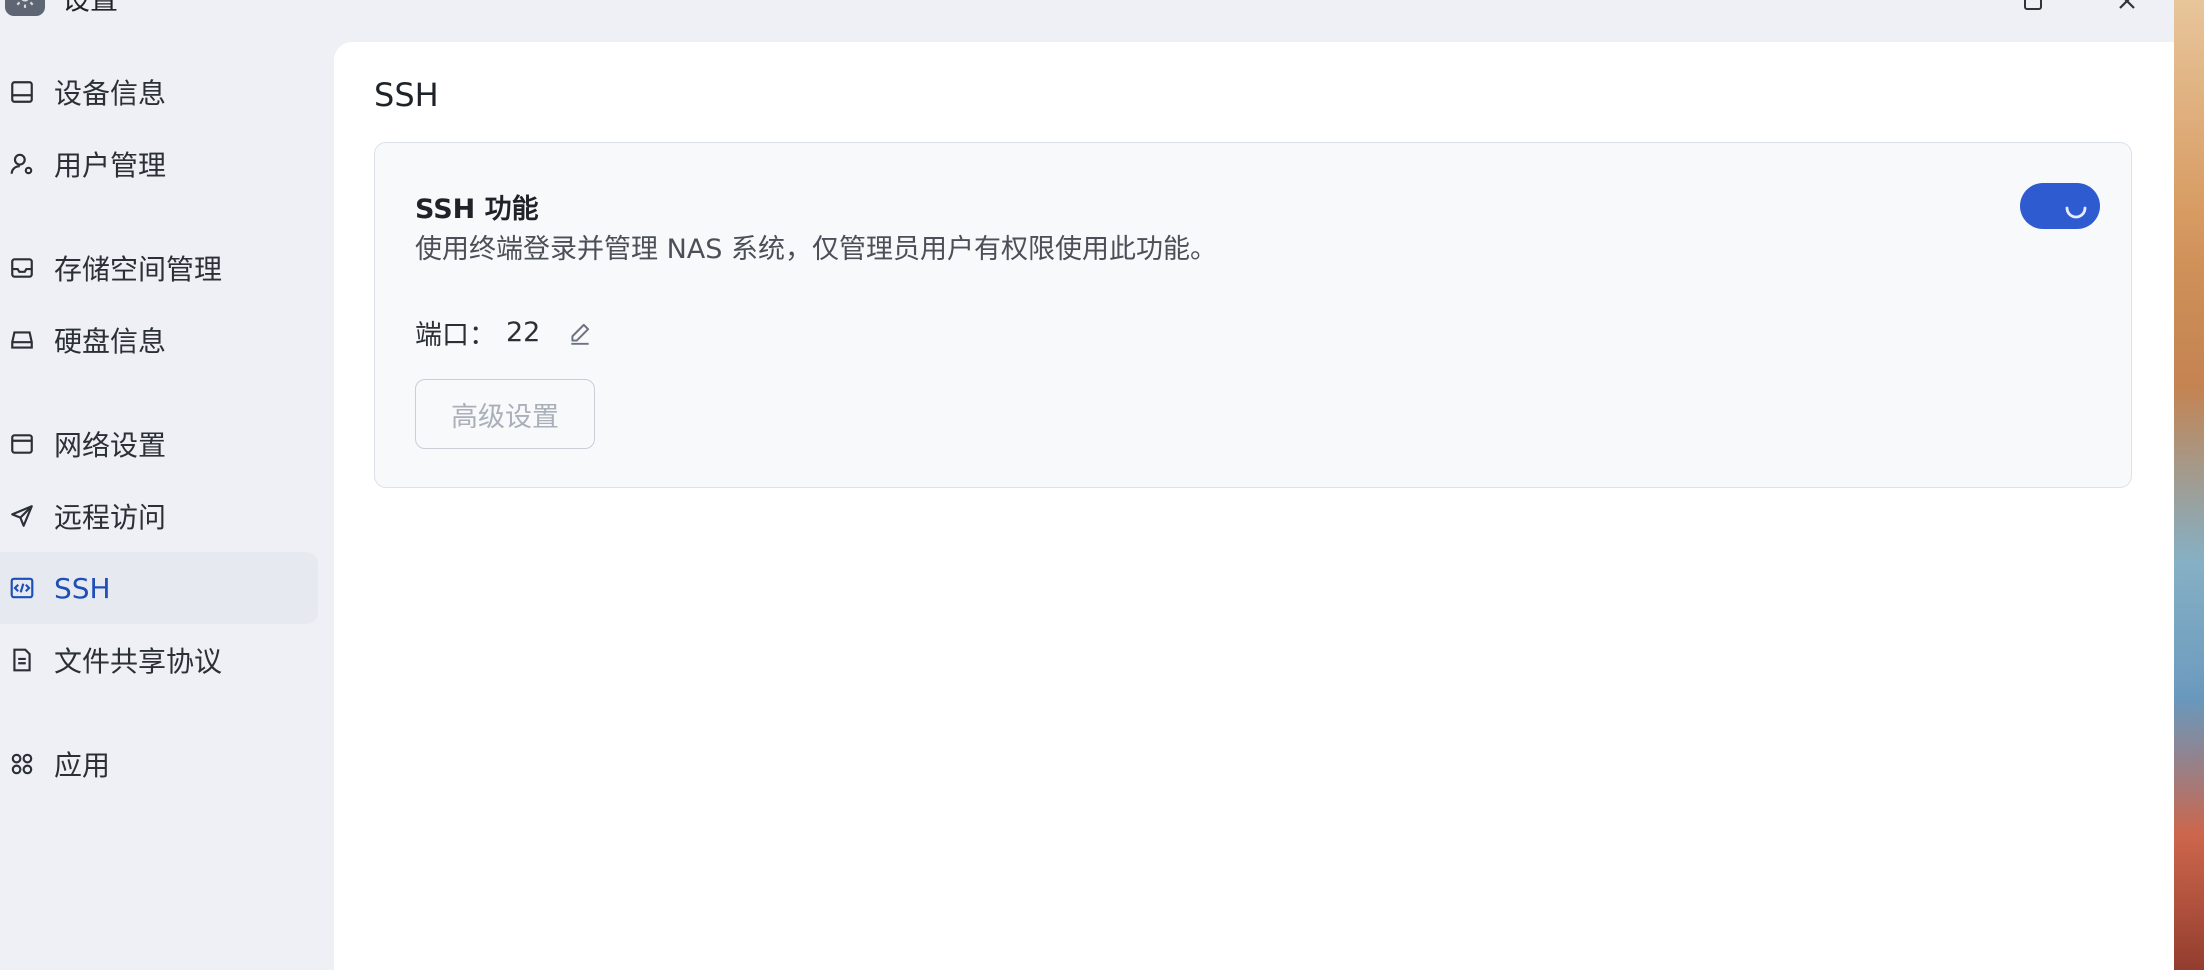 This screenshot has height=970, width=2204. I want to click on advanced-settings-button: 高级设置, so click(505, 414).